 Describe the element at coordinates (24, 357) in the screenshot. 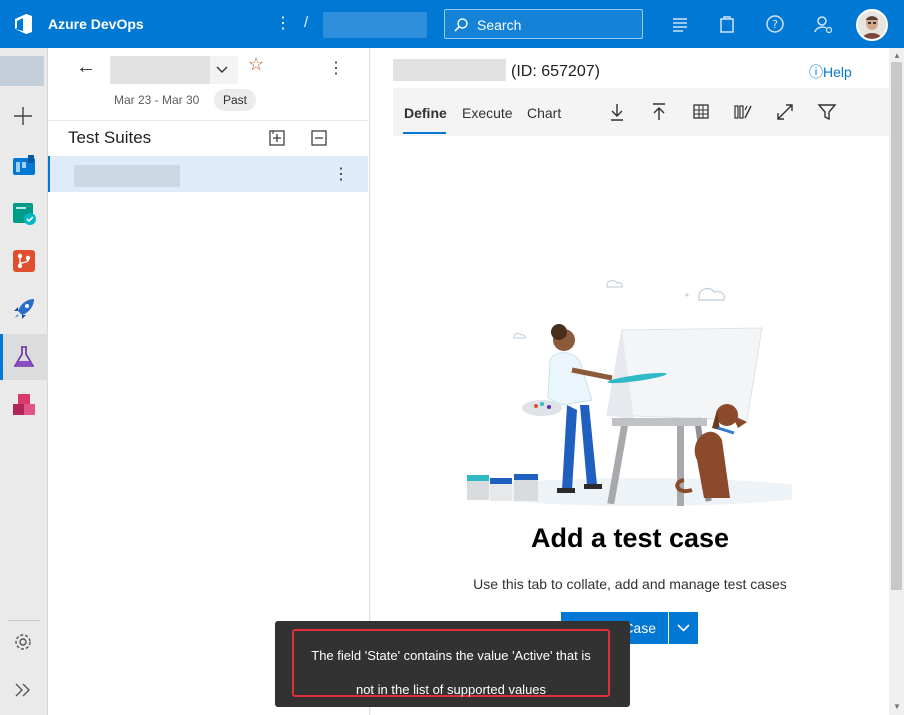

I see `test-plans-icon` at that location.